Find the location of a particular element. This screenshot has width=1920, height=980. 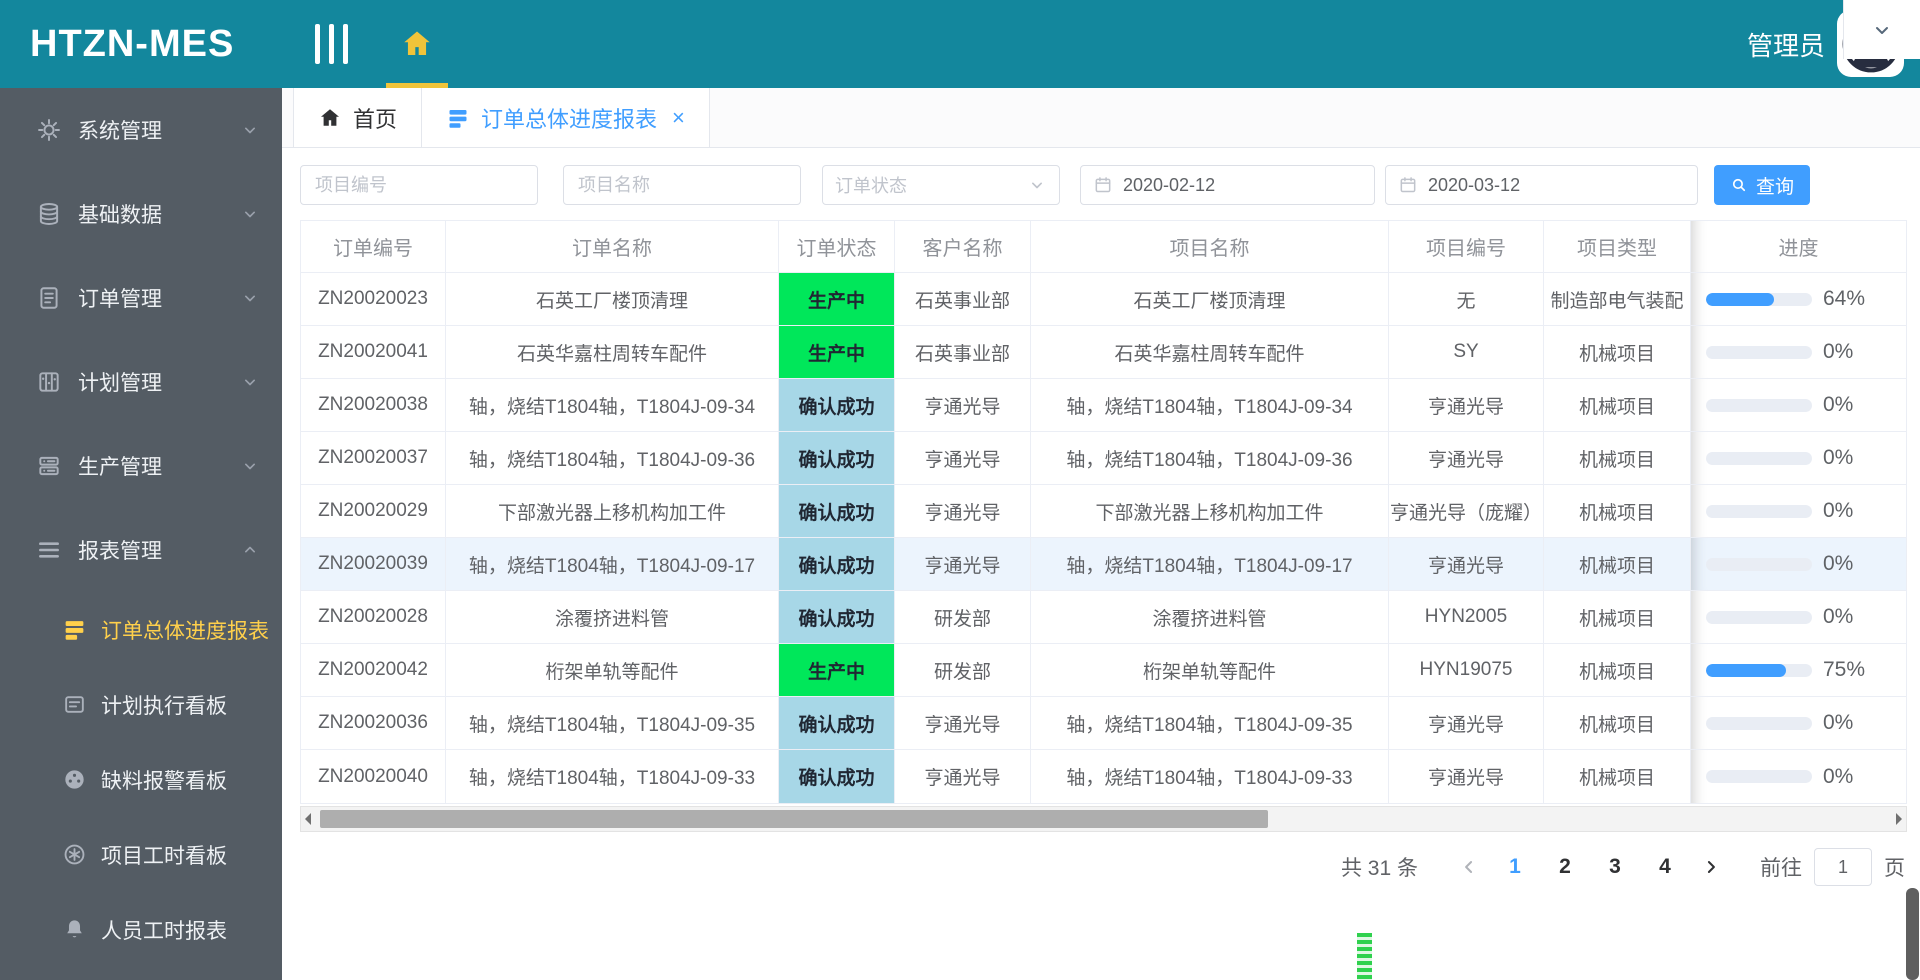

column-header: 订单名称 is located at coordinates (612, 247).